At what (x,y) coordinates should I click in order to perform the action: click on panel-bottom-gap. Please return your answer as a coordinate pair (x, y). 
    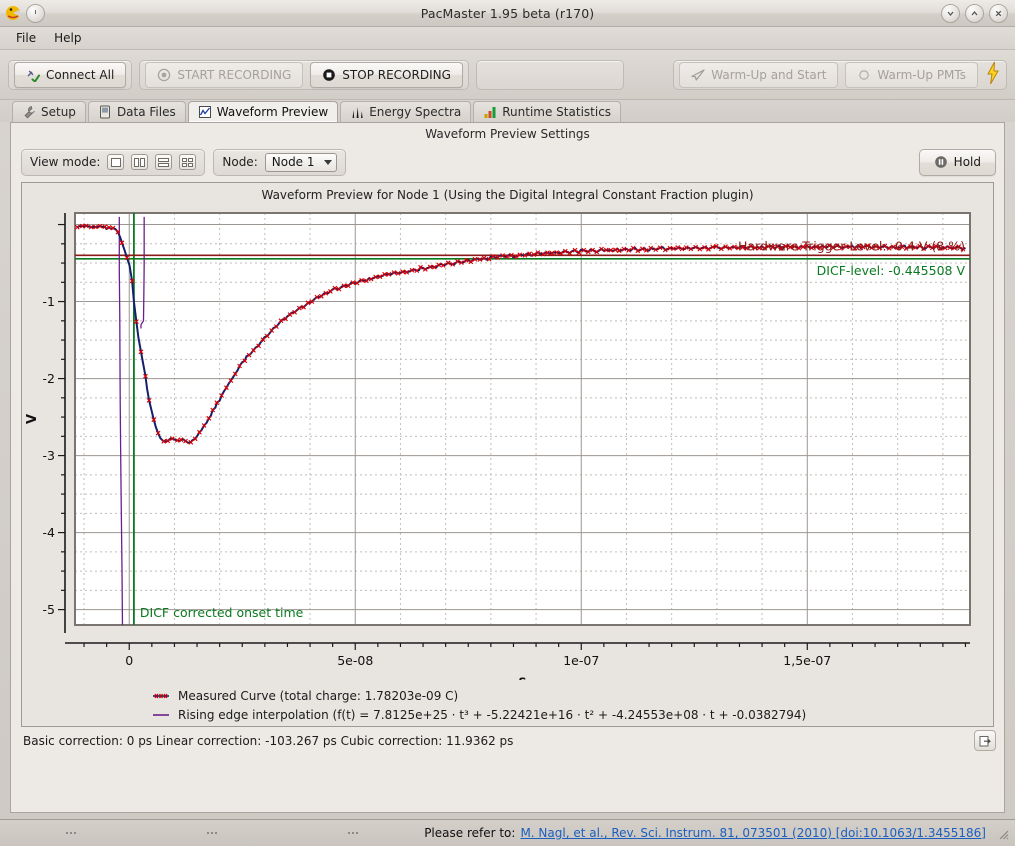
    Looking at the image, I should click on (507, 781).